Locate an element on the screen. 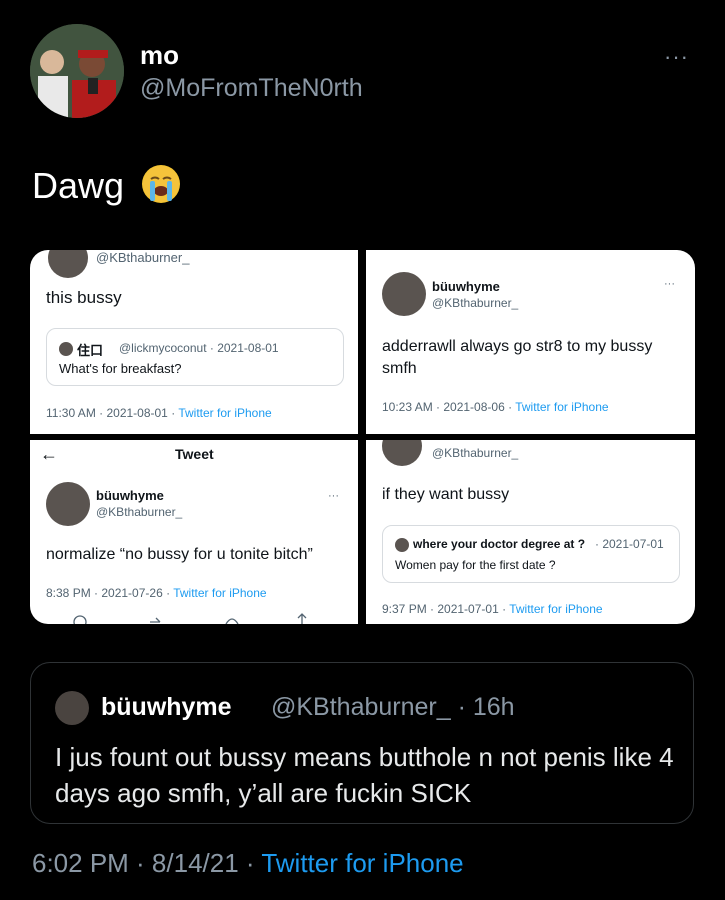  avatar-photo is located at coordinates (77, 71).